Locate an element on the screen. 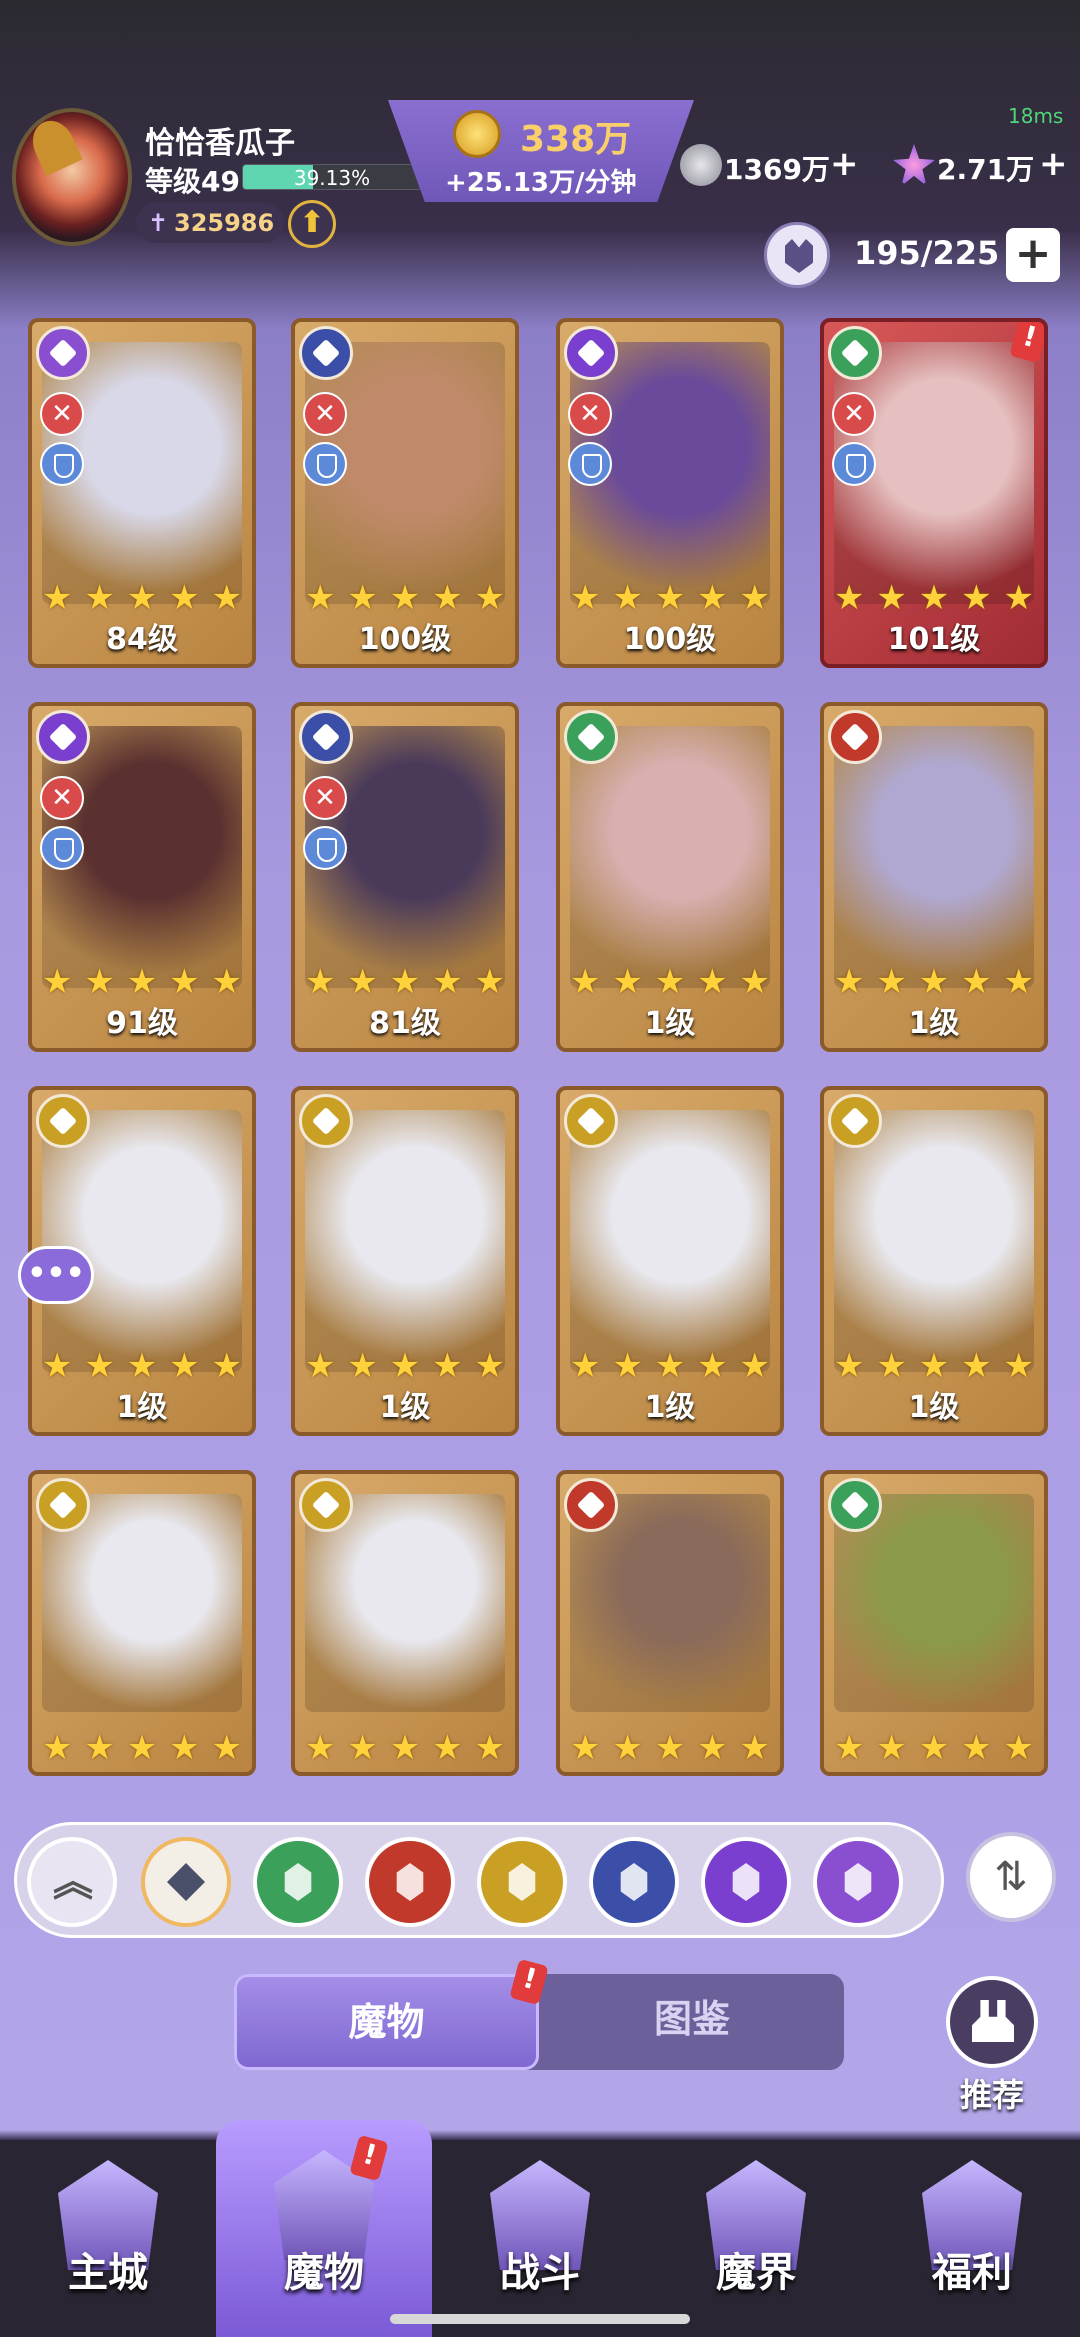 The image size is (1080, 2337). faction-filter-bar: ︽ is located at coordinates (479, 1880).